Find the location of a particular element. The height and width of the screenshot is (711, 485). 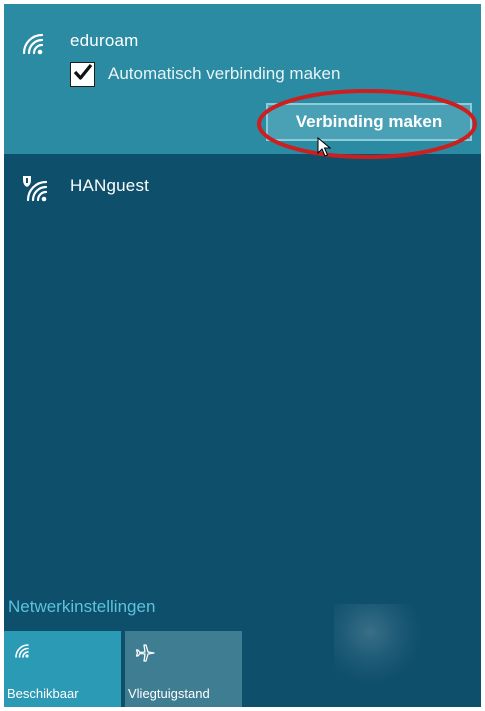

network-name: eduroam is located at coordinates (104, 40).